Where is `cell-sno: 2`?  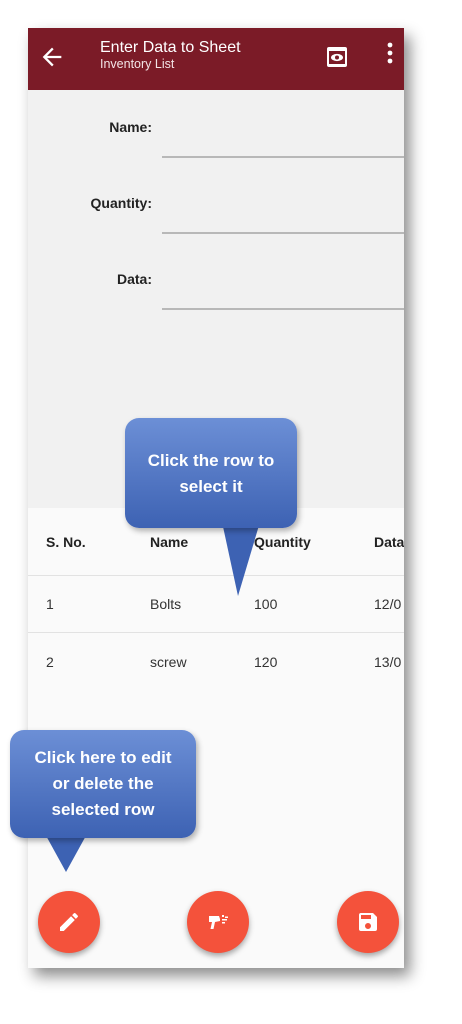
cell-sno: 2 is located at coordinates (50, 662).